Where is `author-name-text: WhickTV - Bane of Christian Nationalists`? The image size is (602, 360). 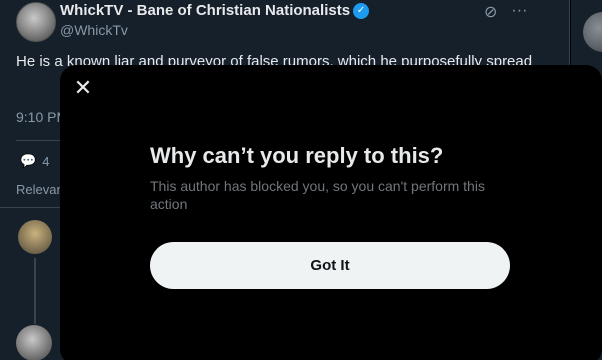 author-name-text: WhickTV - Bane of Christian Nationalists is located at coordinates (205, 11).